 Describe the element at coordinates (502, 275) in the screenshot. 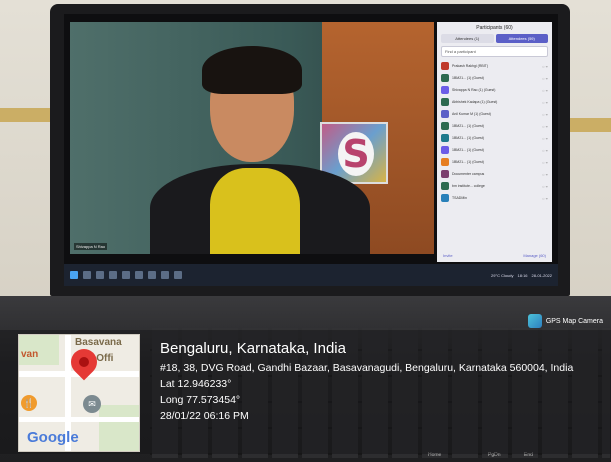

I see `weather-label: 29°C Cloudy` at that location.